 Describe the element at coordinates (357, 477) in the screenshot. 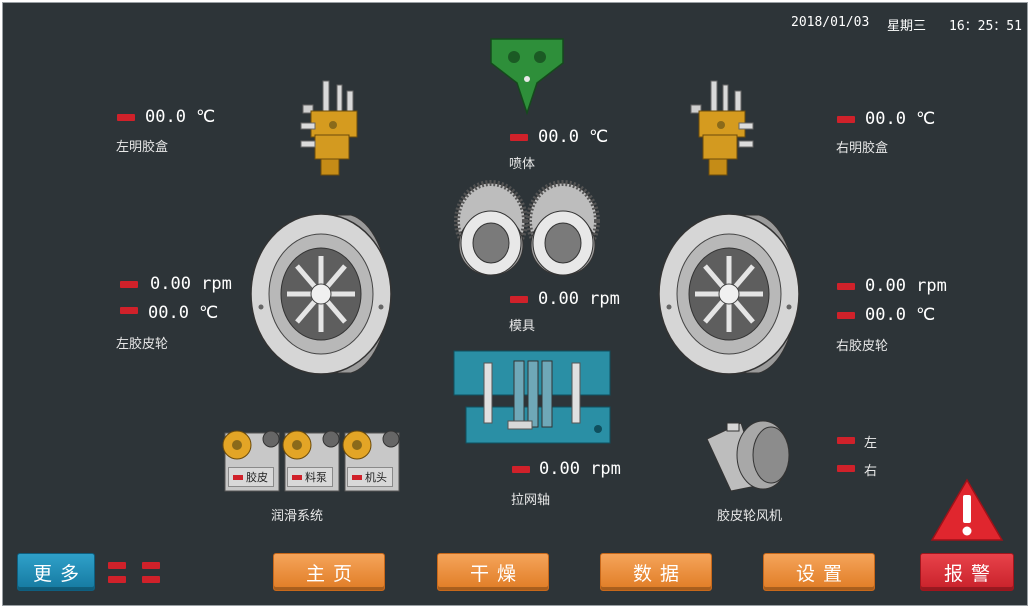

I see `lubrication-tag-head-indicator` at that location.